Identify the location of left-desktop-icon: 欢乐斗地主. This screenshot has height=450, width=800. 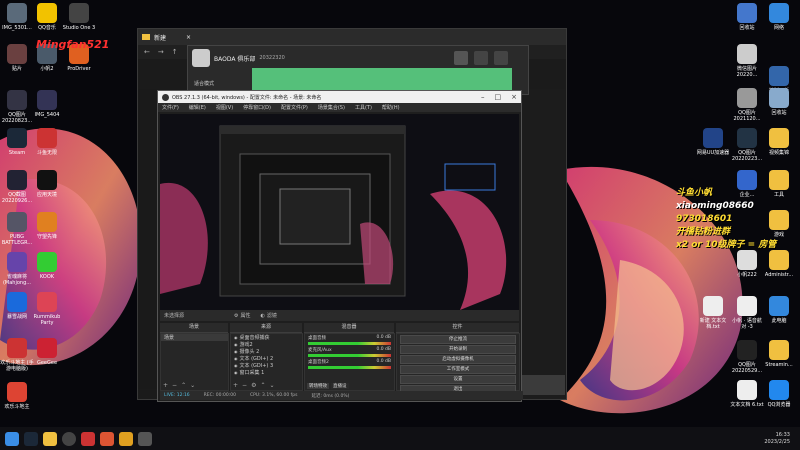
(17, 396).